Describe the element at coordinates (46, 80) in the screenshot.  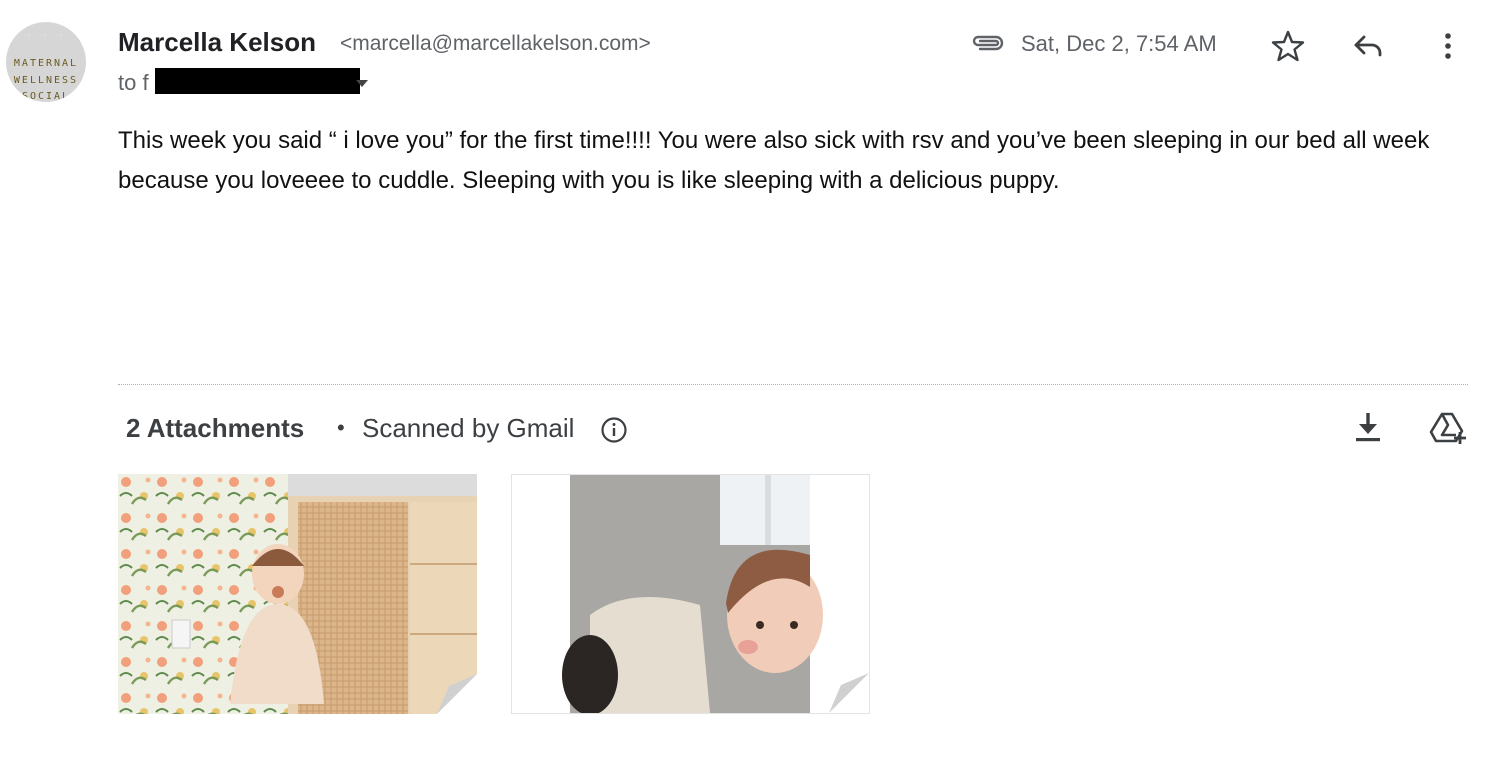
I see `avatar-logo-line-2: WELLNESS` at that location.